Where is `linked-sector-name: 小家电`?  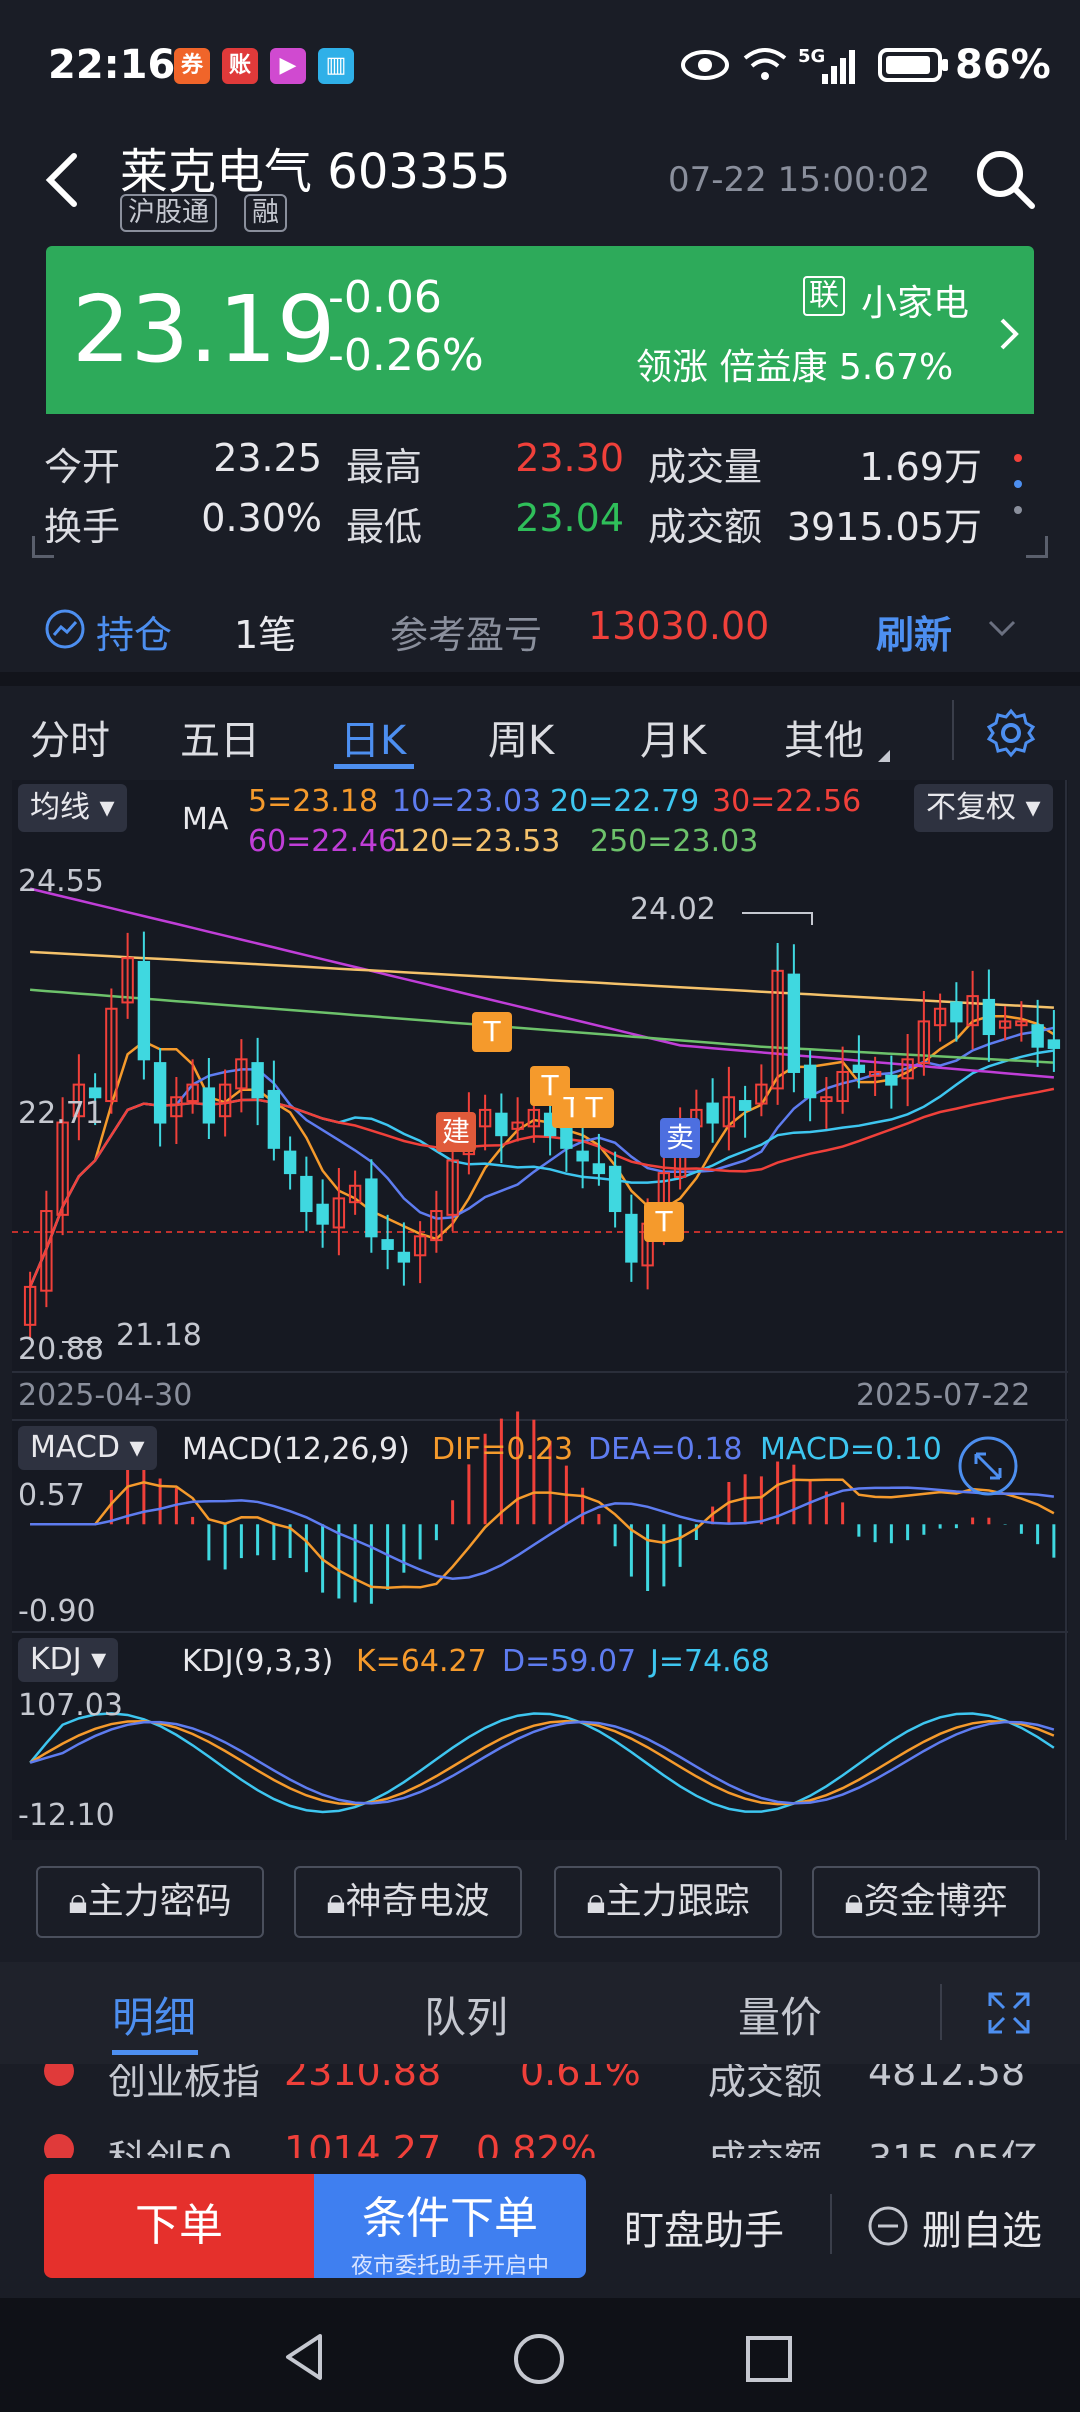 linked-sector-name: 小家电 is located at coordinates (915, 303).